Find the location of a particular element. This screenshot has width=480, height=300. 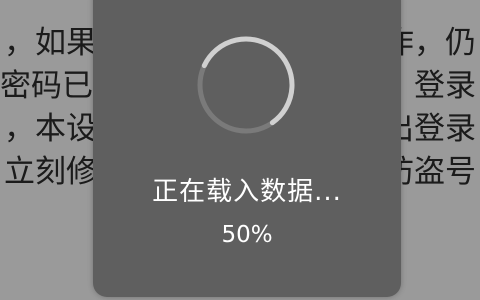

loading-spinner-icon is located at coordinates (246, 85).